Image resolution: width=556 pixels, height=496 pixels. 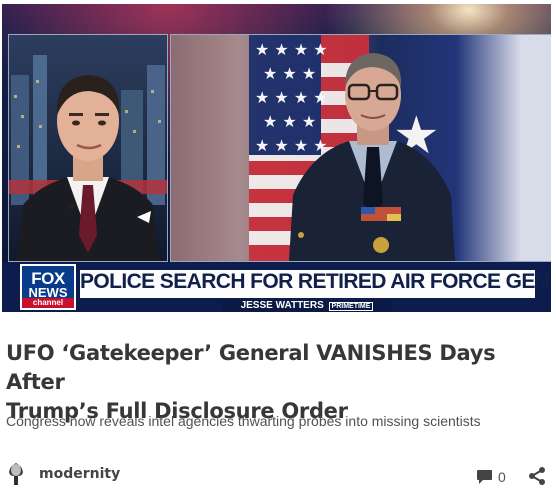 What do you see at coordinates (48, 287) in the screenshot?
I see `fox-news-logo: FOX NEWS channel` at bounding box center [48, 287].